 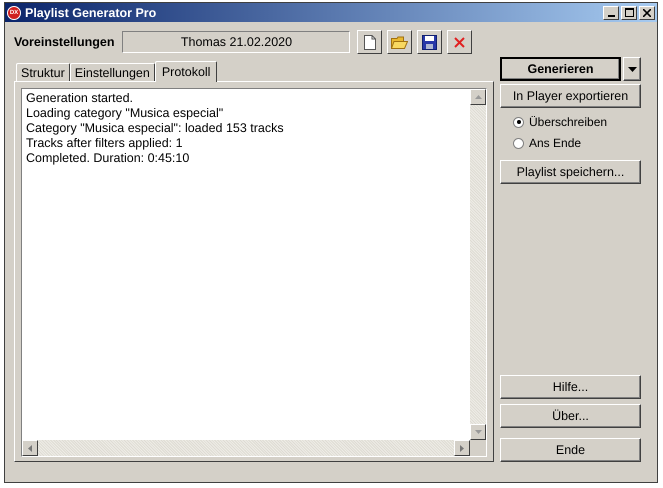 What do you see at coordinates (125, 113) in the screenshot?
I see `log-line: Loading category "Musica especial"` at bounding box center [125, 113].